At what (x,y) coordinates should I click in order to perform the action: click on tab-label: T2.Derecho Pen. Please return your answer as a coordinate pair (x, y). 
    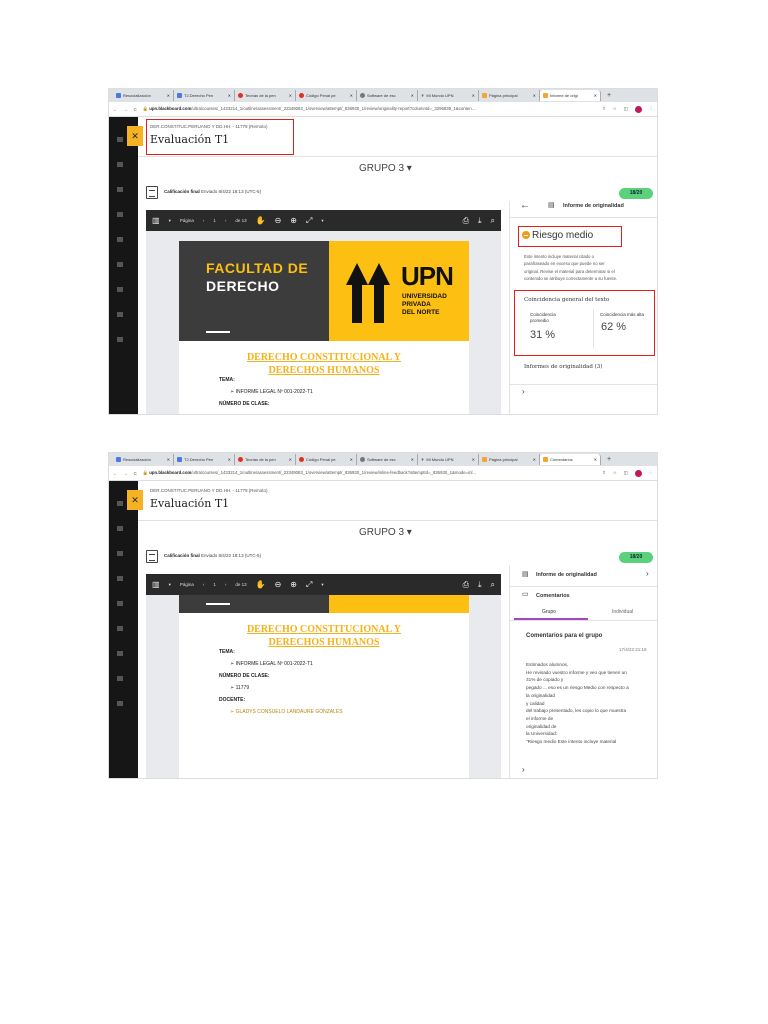
    Looking at the image, I should click on (199, 459).